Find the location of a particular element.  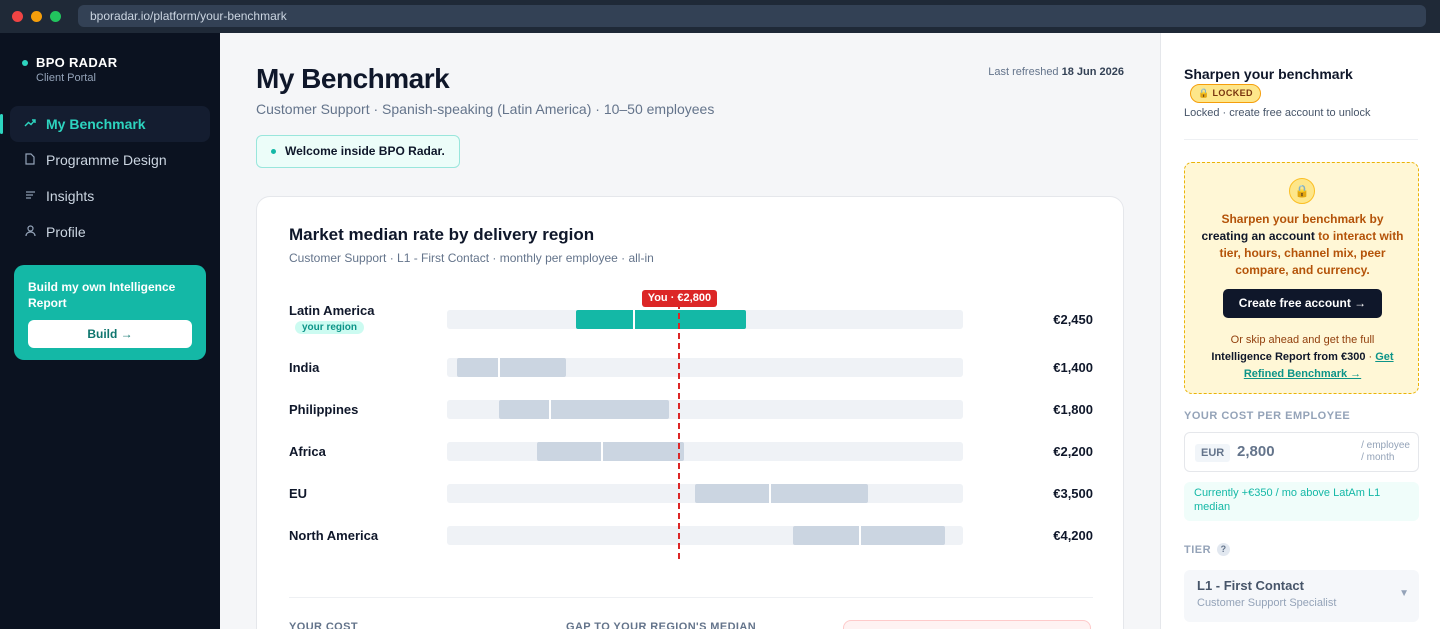

browser-chrome: bporadar.io/platform/your-benchmark is located at coordinates (720, 16).